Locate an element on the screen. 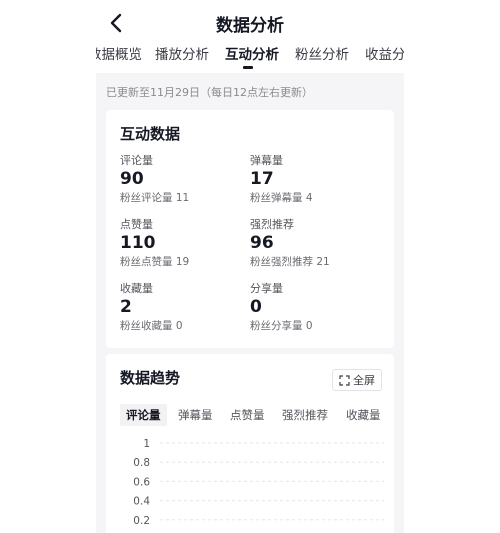 The height and width of the screenshot is (533, 500). metric-danmaku: 弹幕量 17 粉丝弹幕量 4 is located at coordinates (315, 179).